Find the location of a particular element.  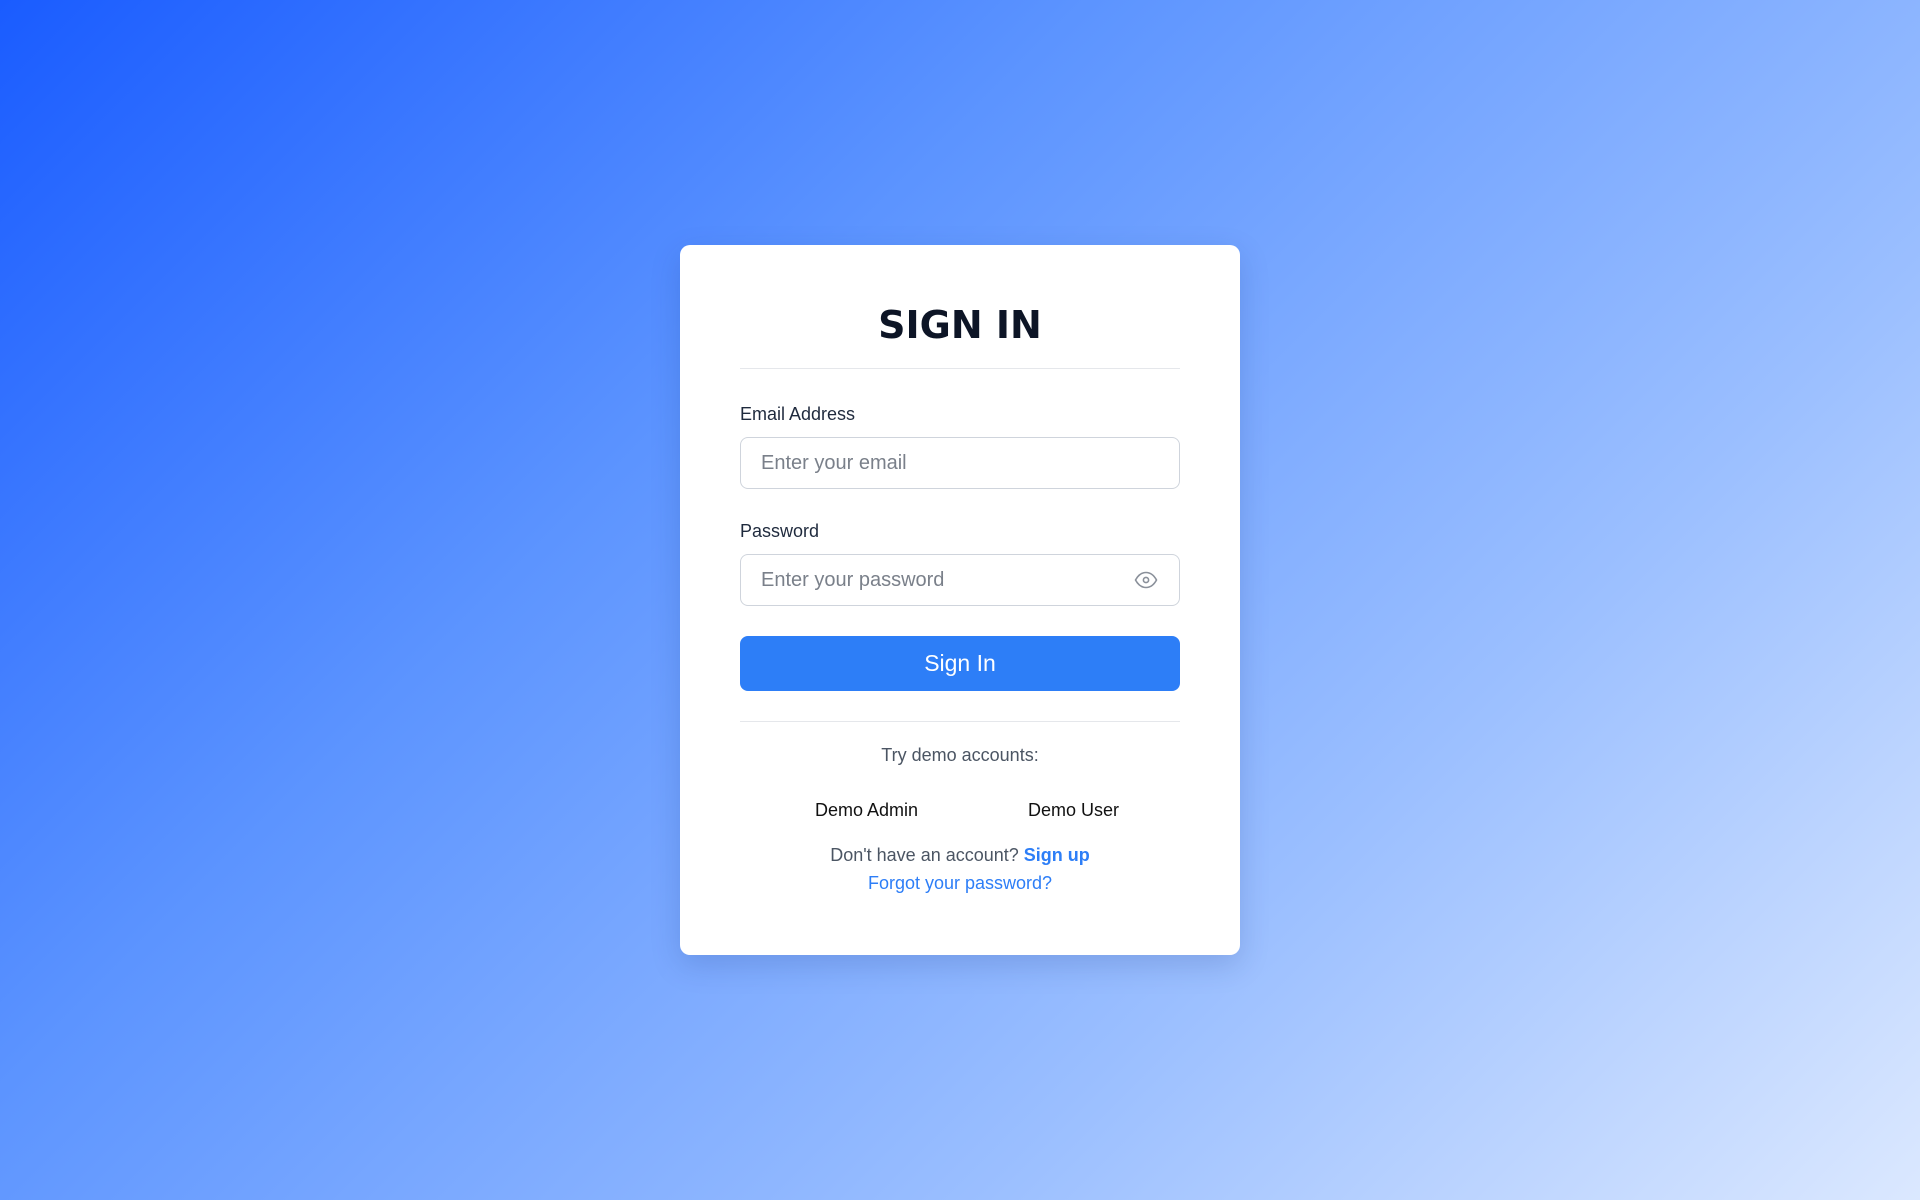

password-field-wrapper is located at coordinates (960, 580).